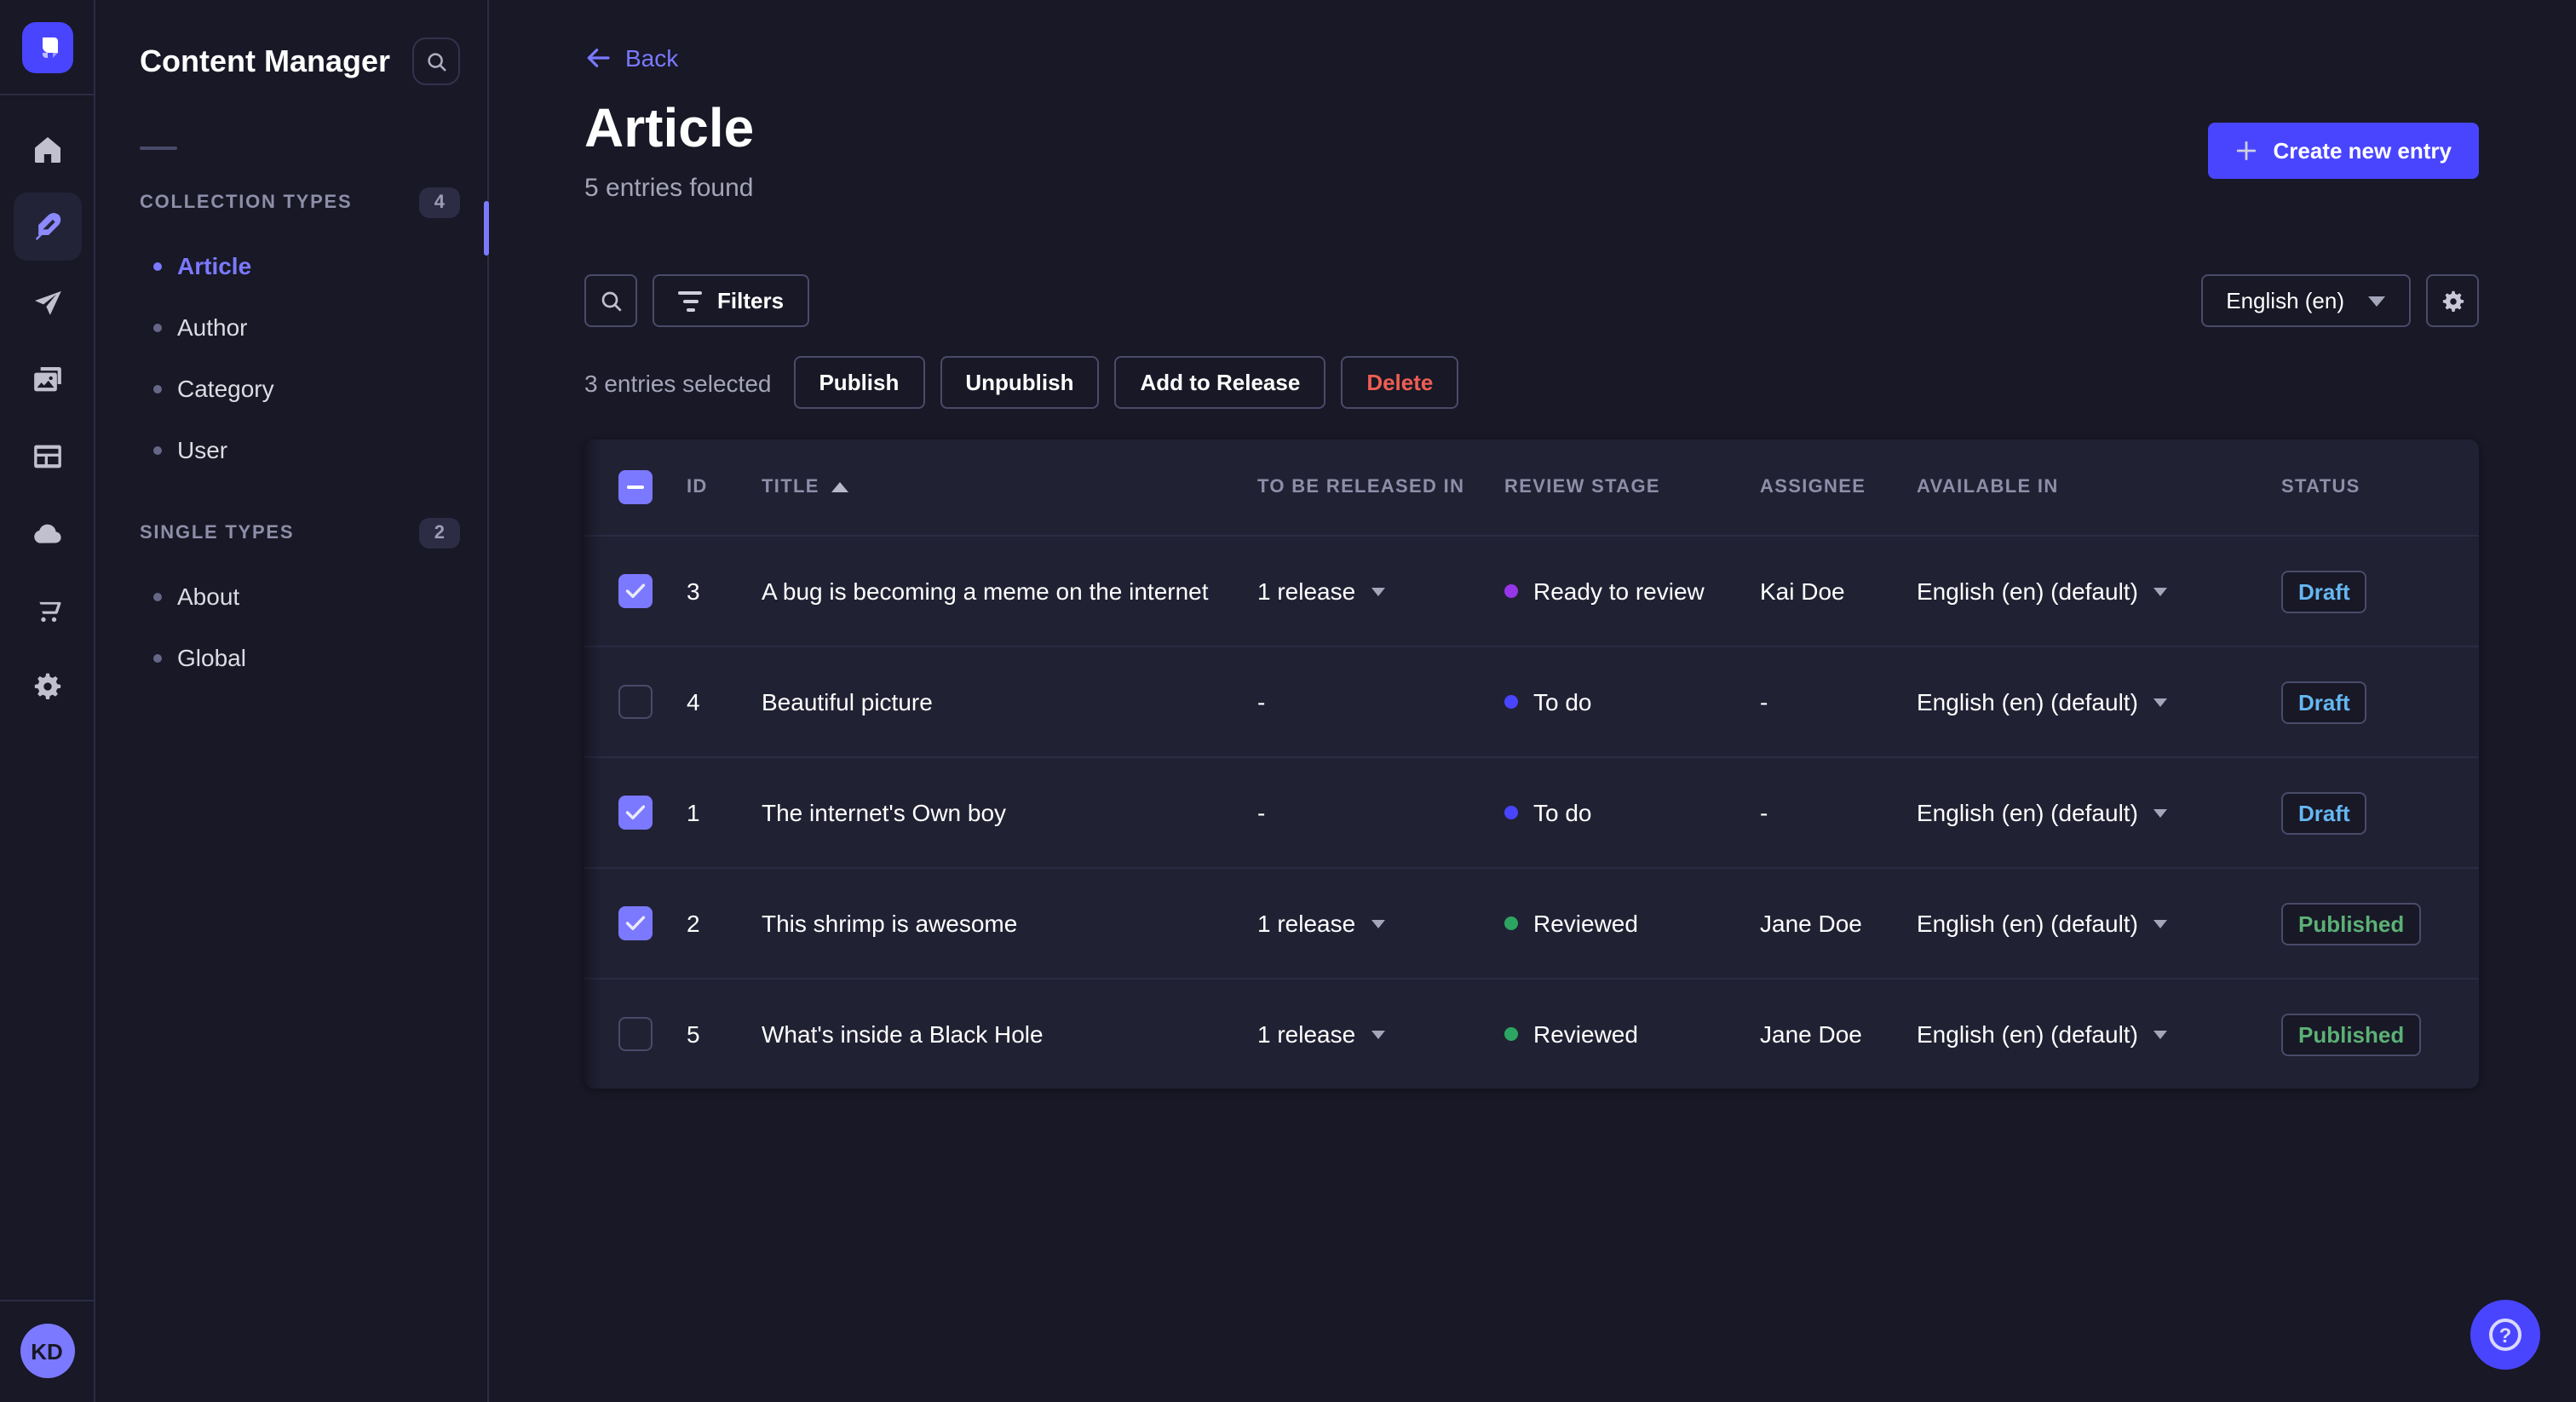 The height and width of the screenshot is (1402, 2576). Describe the element at coordinates (1220, 383) in the screenshot. I see `add-to-release-button: Add to Release` at that location.